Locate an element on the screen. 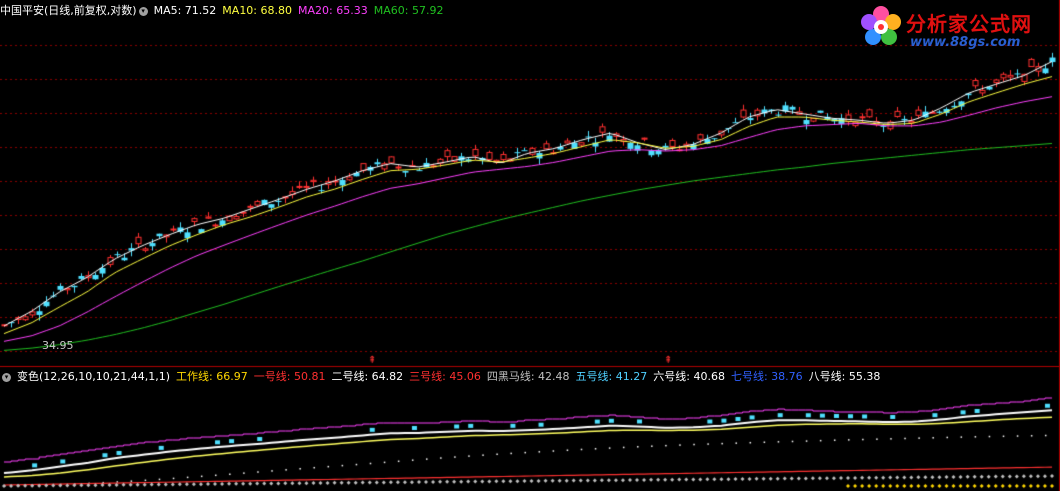  indicator-line-6: 六号线: 40.68 is located at coordinates (689, 376).